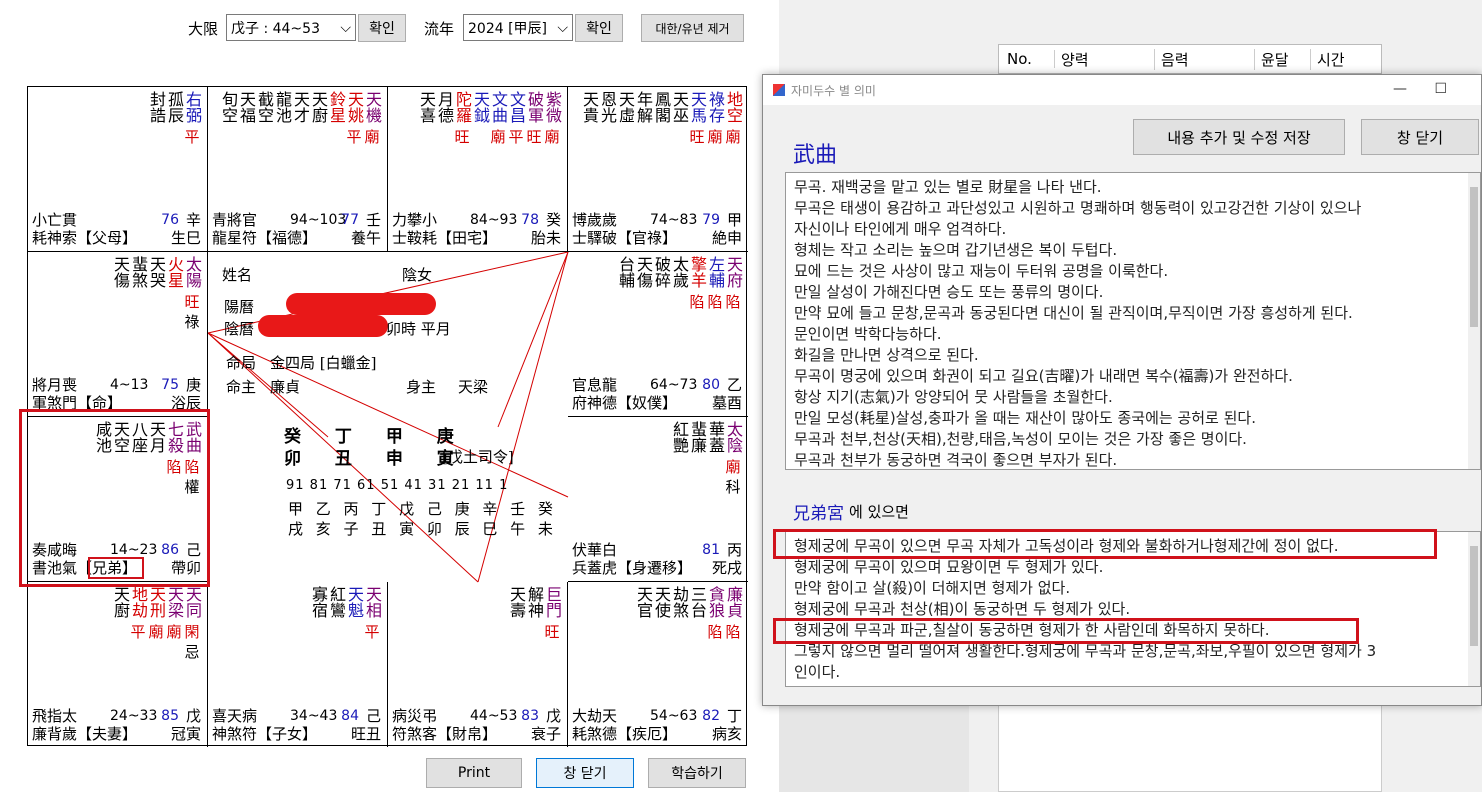 The image size is (1482, 792). I want to click on yunyeon-select: 2024 [甲辰] ⌵, so click(518, 27).